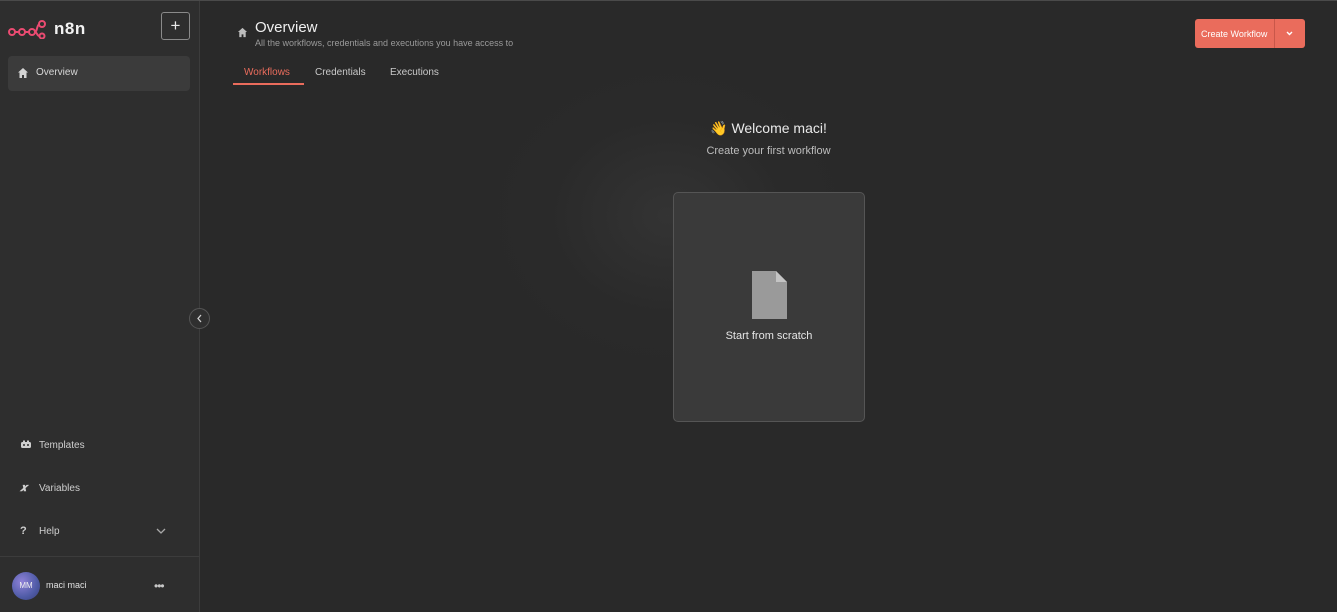 The width and height of the screenshot is (1337, 612). I want to click on tab-executions: Executions, so click(414, 72).